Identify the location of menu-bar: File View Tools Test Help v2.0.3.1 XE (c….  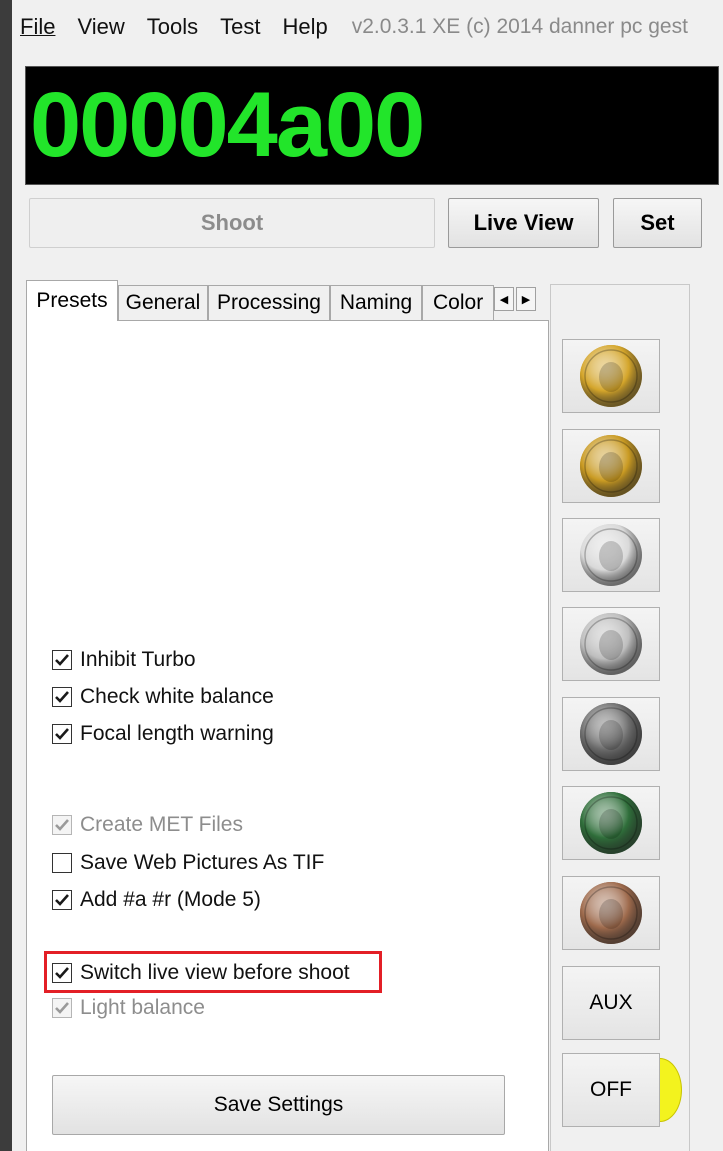
(367, 27).